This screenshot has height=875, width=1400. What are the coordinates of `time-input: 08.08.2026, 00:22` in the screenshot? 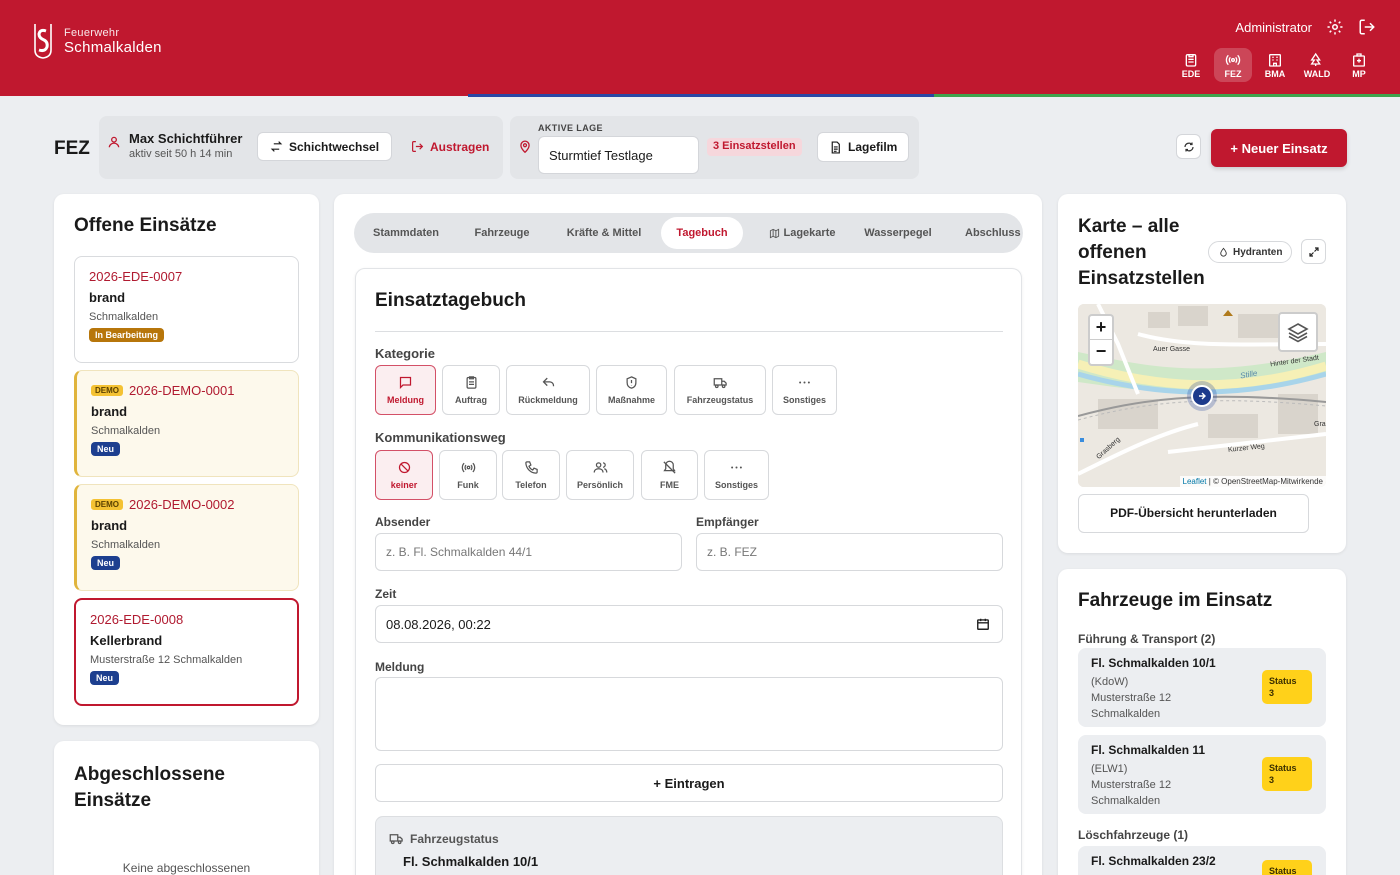 It's located at (689, 624).